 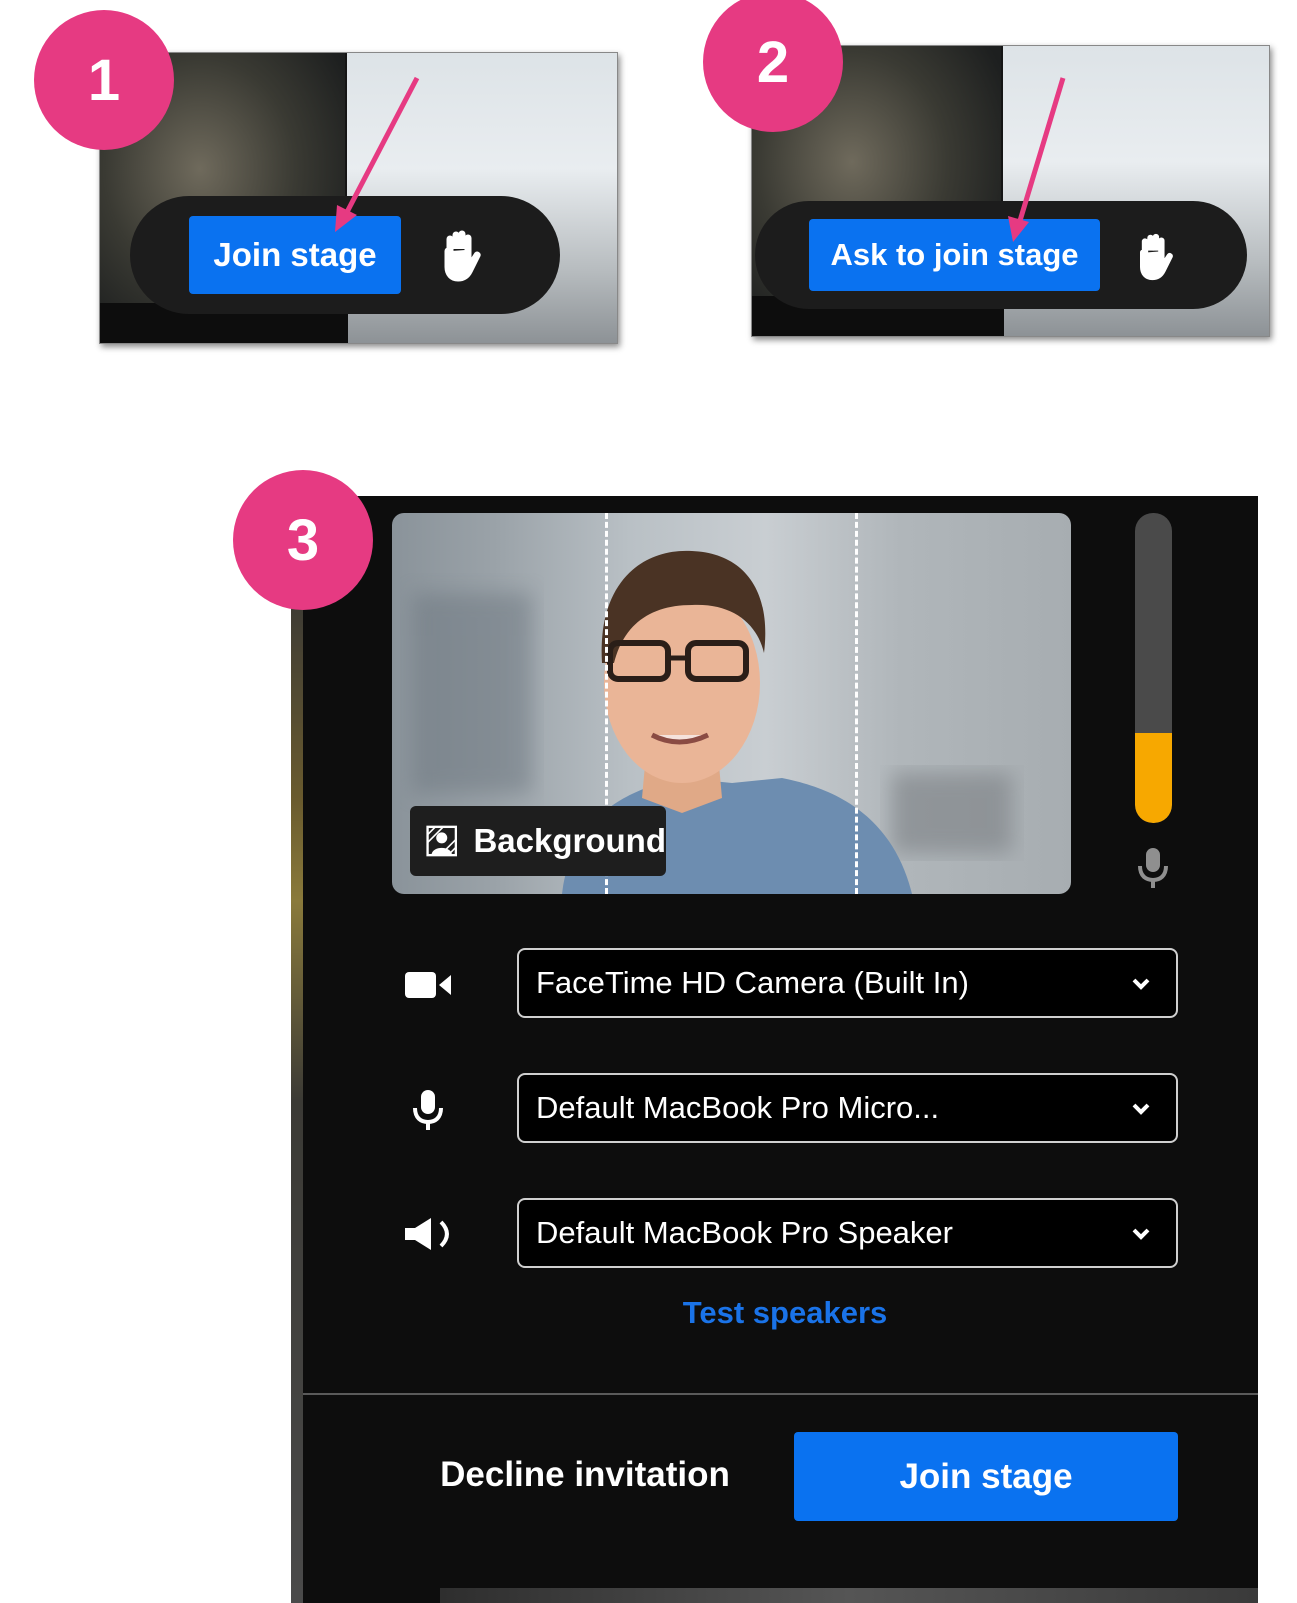 I want to click on camera-select-value: FaceTime HD Camera (Built In), so click(x=752, y=982).